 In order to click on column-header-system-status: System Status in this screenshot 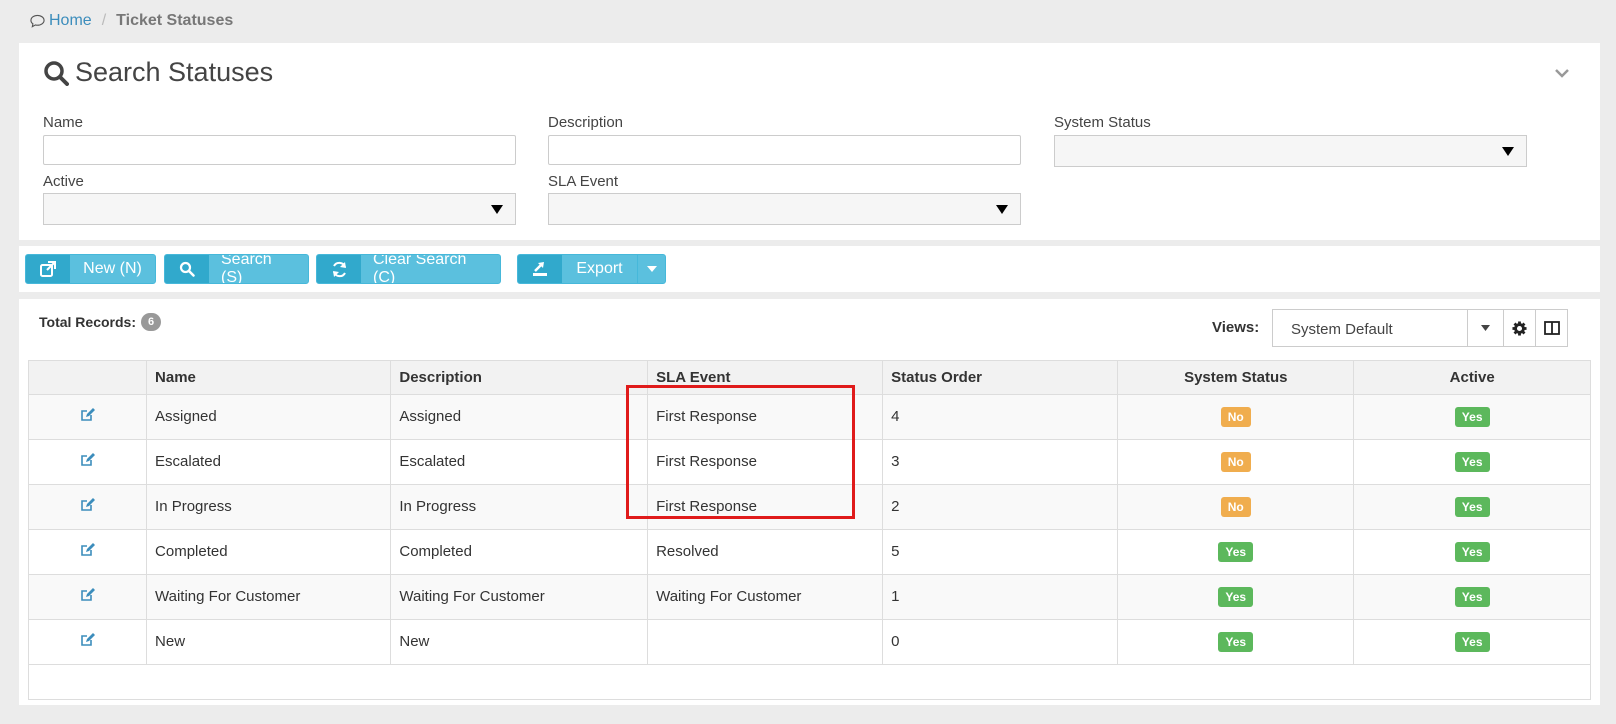, I will do `click(1236, 378)`.